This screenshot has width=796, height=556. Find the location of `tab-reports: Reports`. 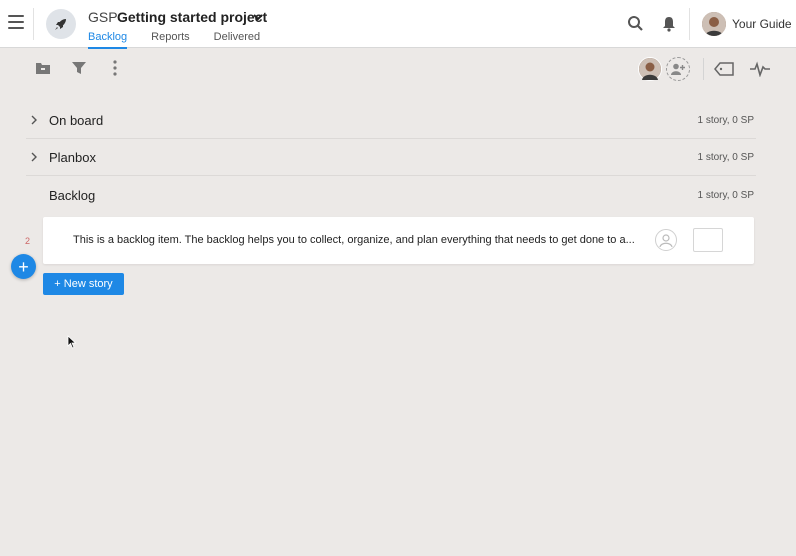

tab-reports: Reports is located at coordinates (170, 39).